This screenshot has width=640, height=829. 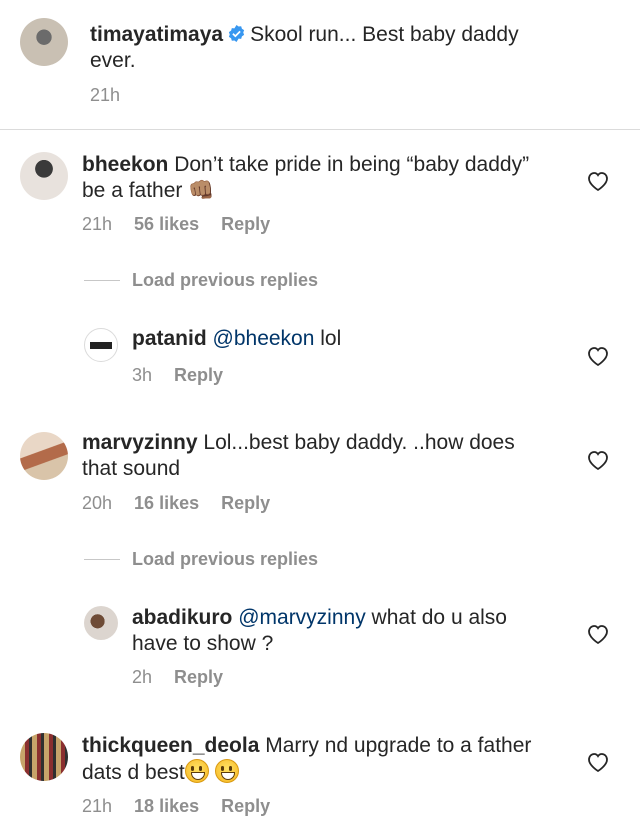 I want to click on logo-mark, so click(x=101, y=345).